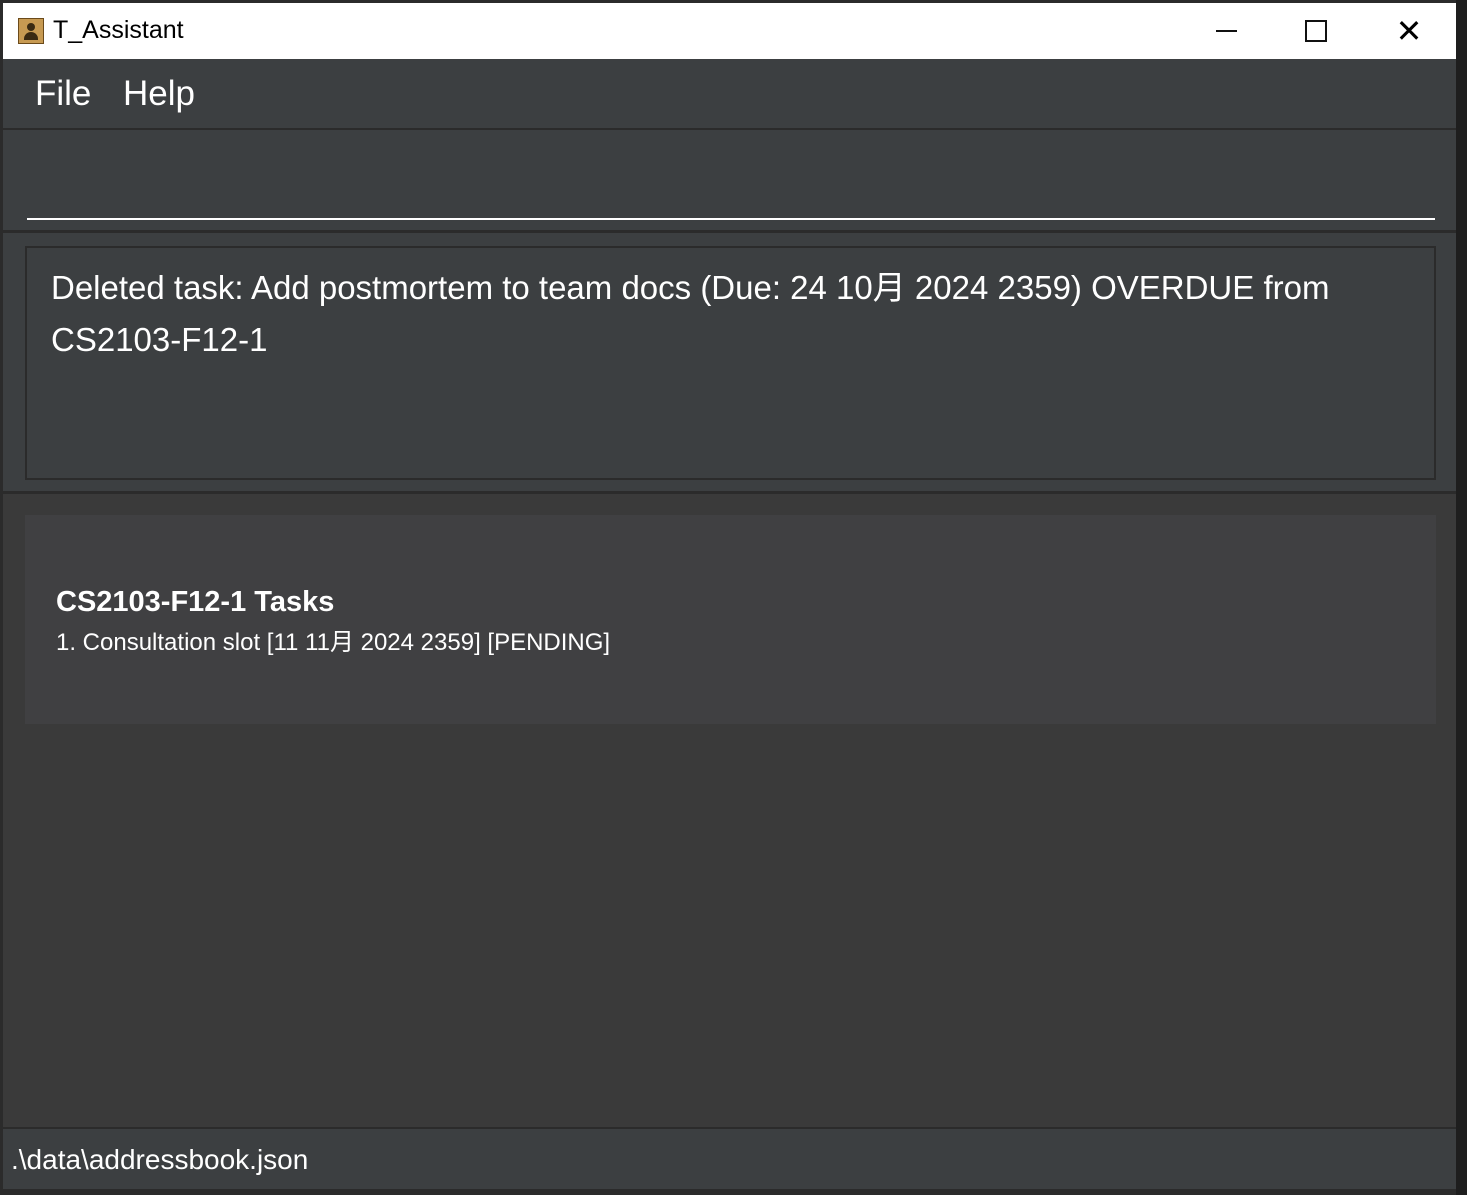 Image resolution: width=1467 pixels, height=1195 pixels. I want to click on save-location-path: .\data\addressbook.json, so click(160, 1159).